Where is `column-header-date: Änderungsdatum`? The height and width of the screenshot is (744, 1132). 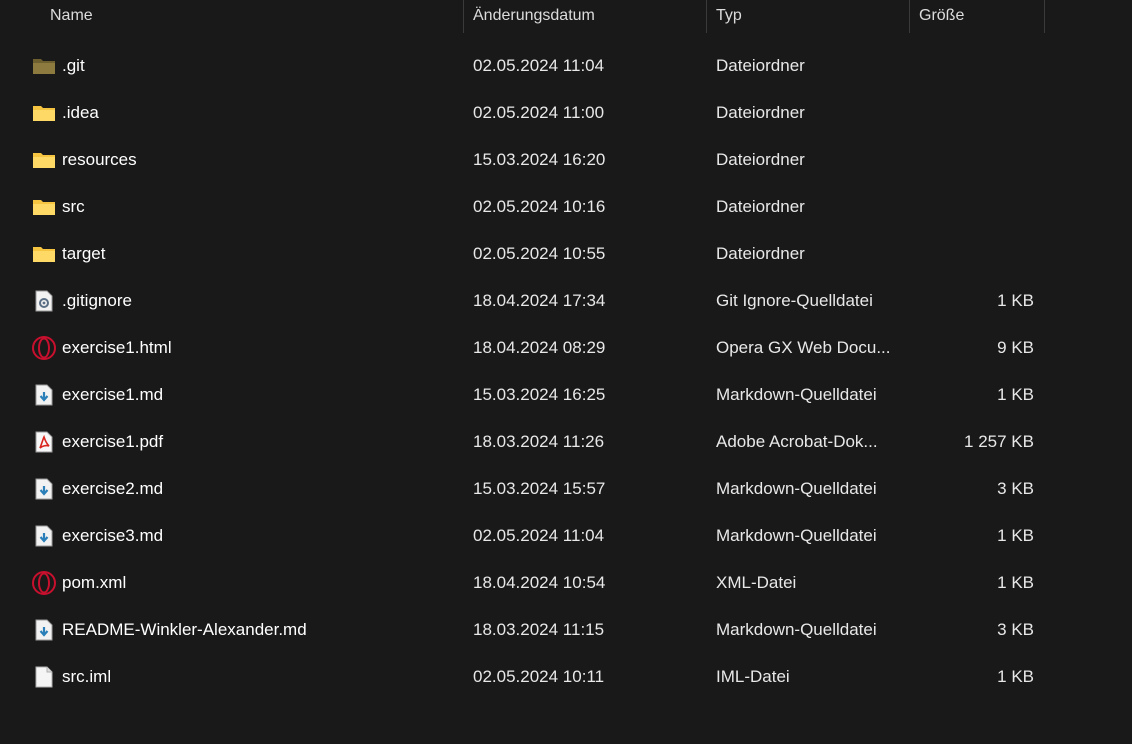
column-header-date: Änderungsdatum is located at coordinates (585, 16).